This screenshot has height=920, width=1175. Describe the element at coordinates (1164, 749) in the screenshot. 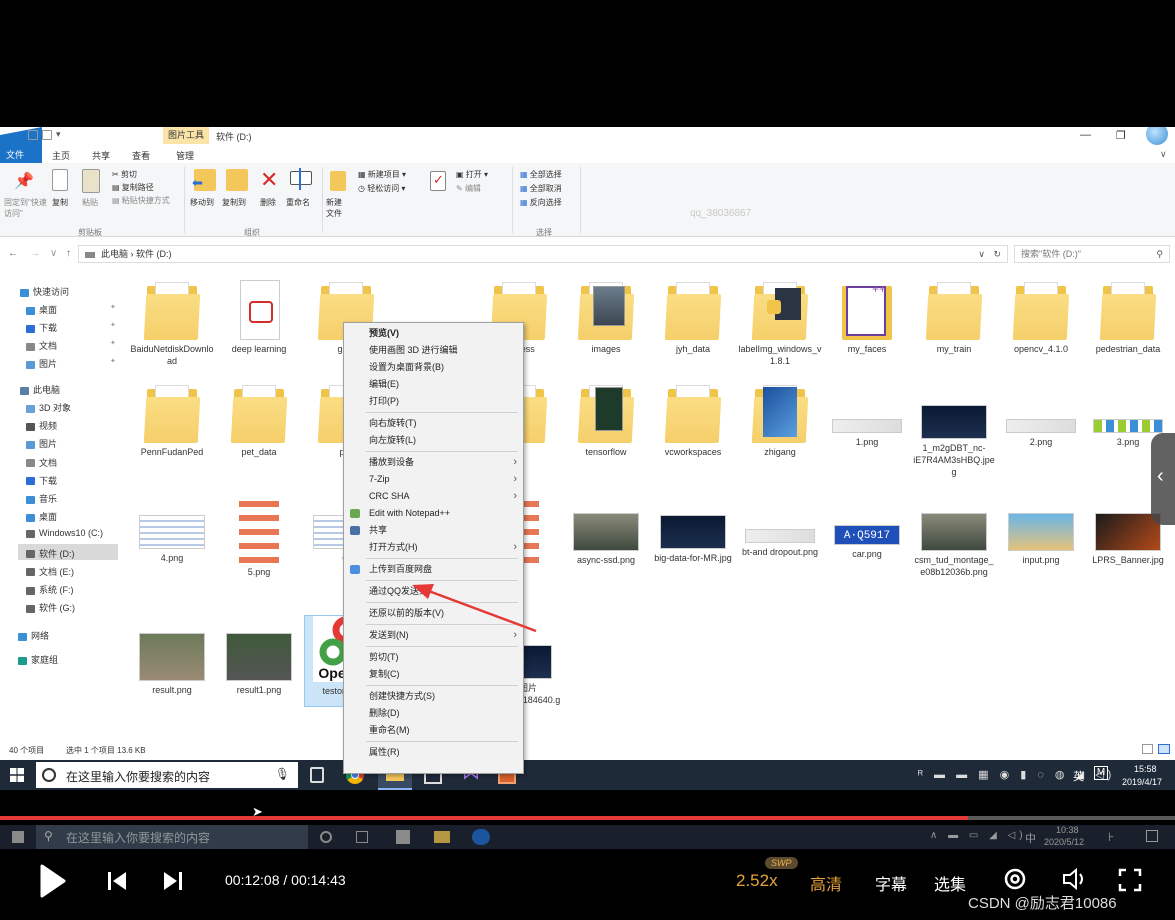

I see `large-icons-view-icon` at that location.